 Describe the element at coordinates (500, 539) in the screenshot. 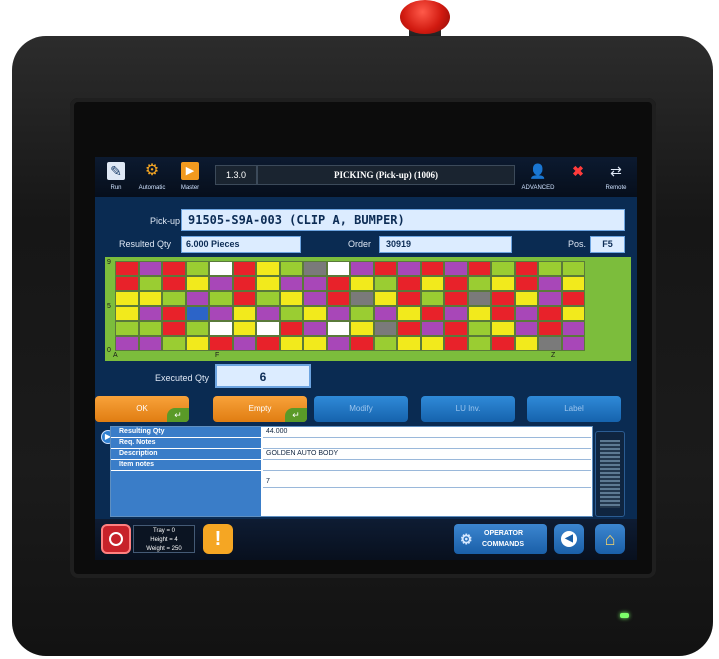

I see `operator-commands-button: ⚙ OPERATOR COMMANDS` at that location.